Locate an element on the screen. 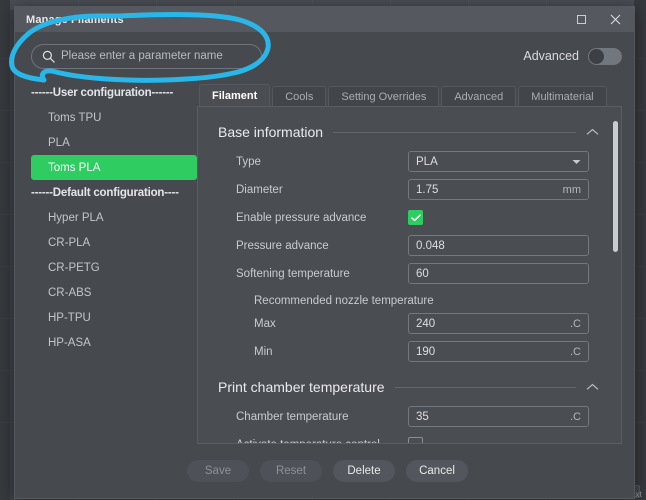 The width and height of the screenshot is (646, 500). sidebar-item-cr-pla: CR-PLA is located at coordinates (114, 242).